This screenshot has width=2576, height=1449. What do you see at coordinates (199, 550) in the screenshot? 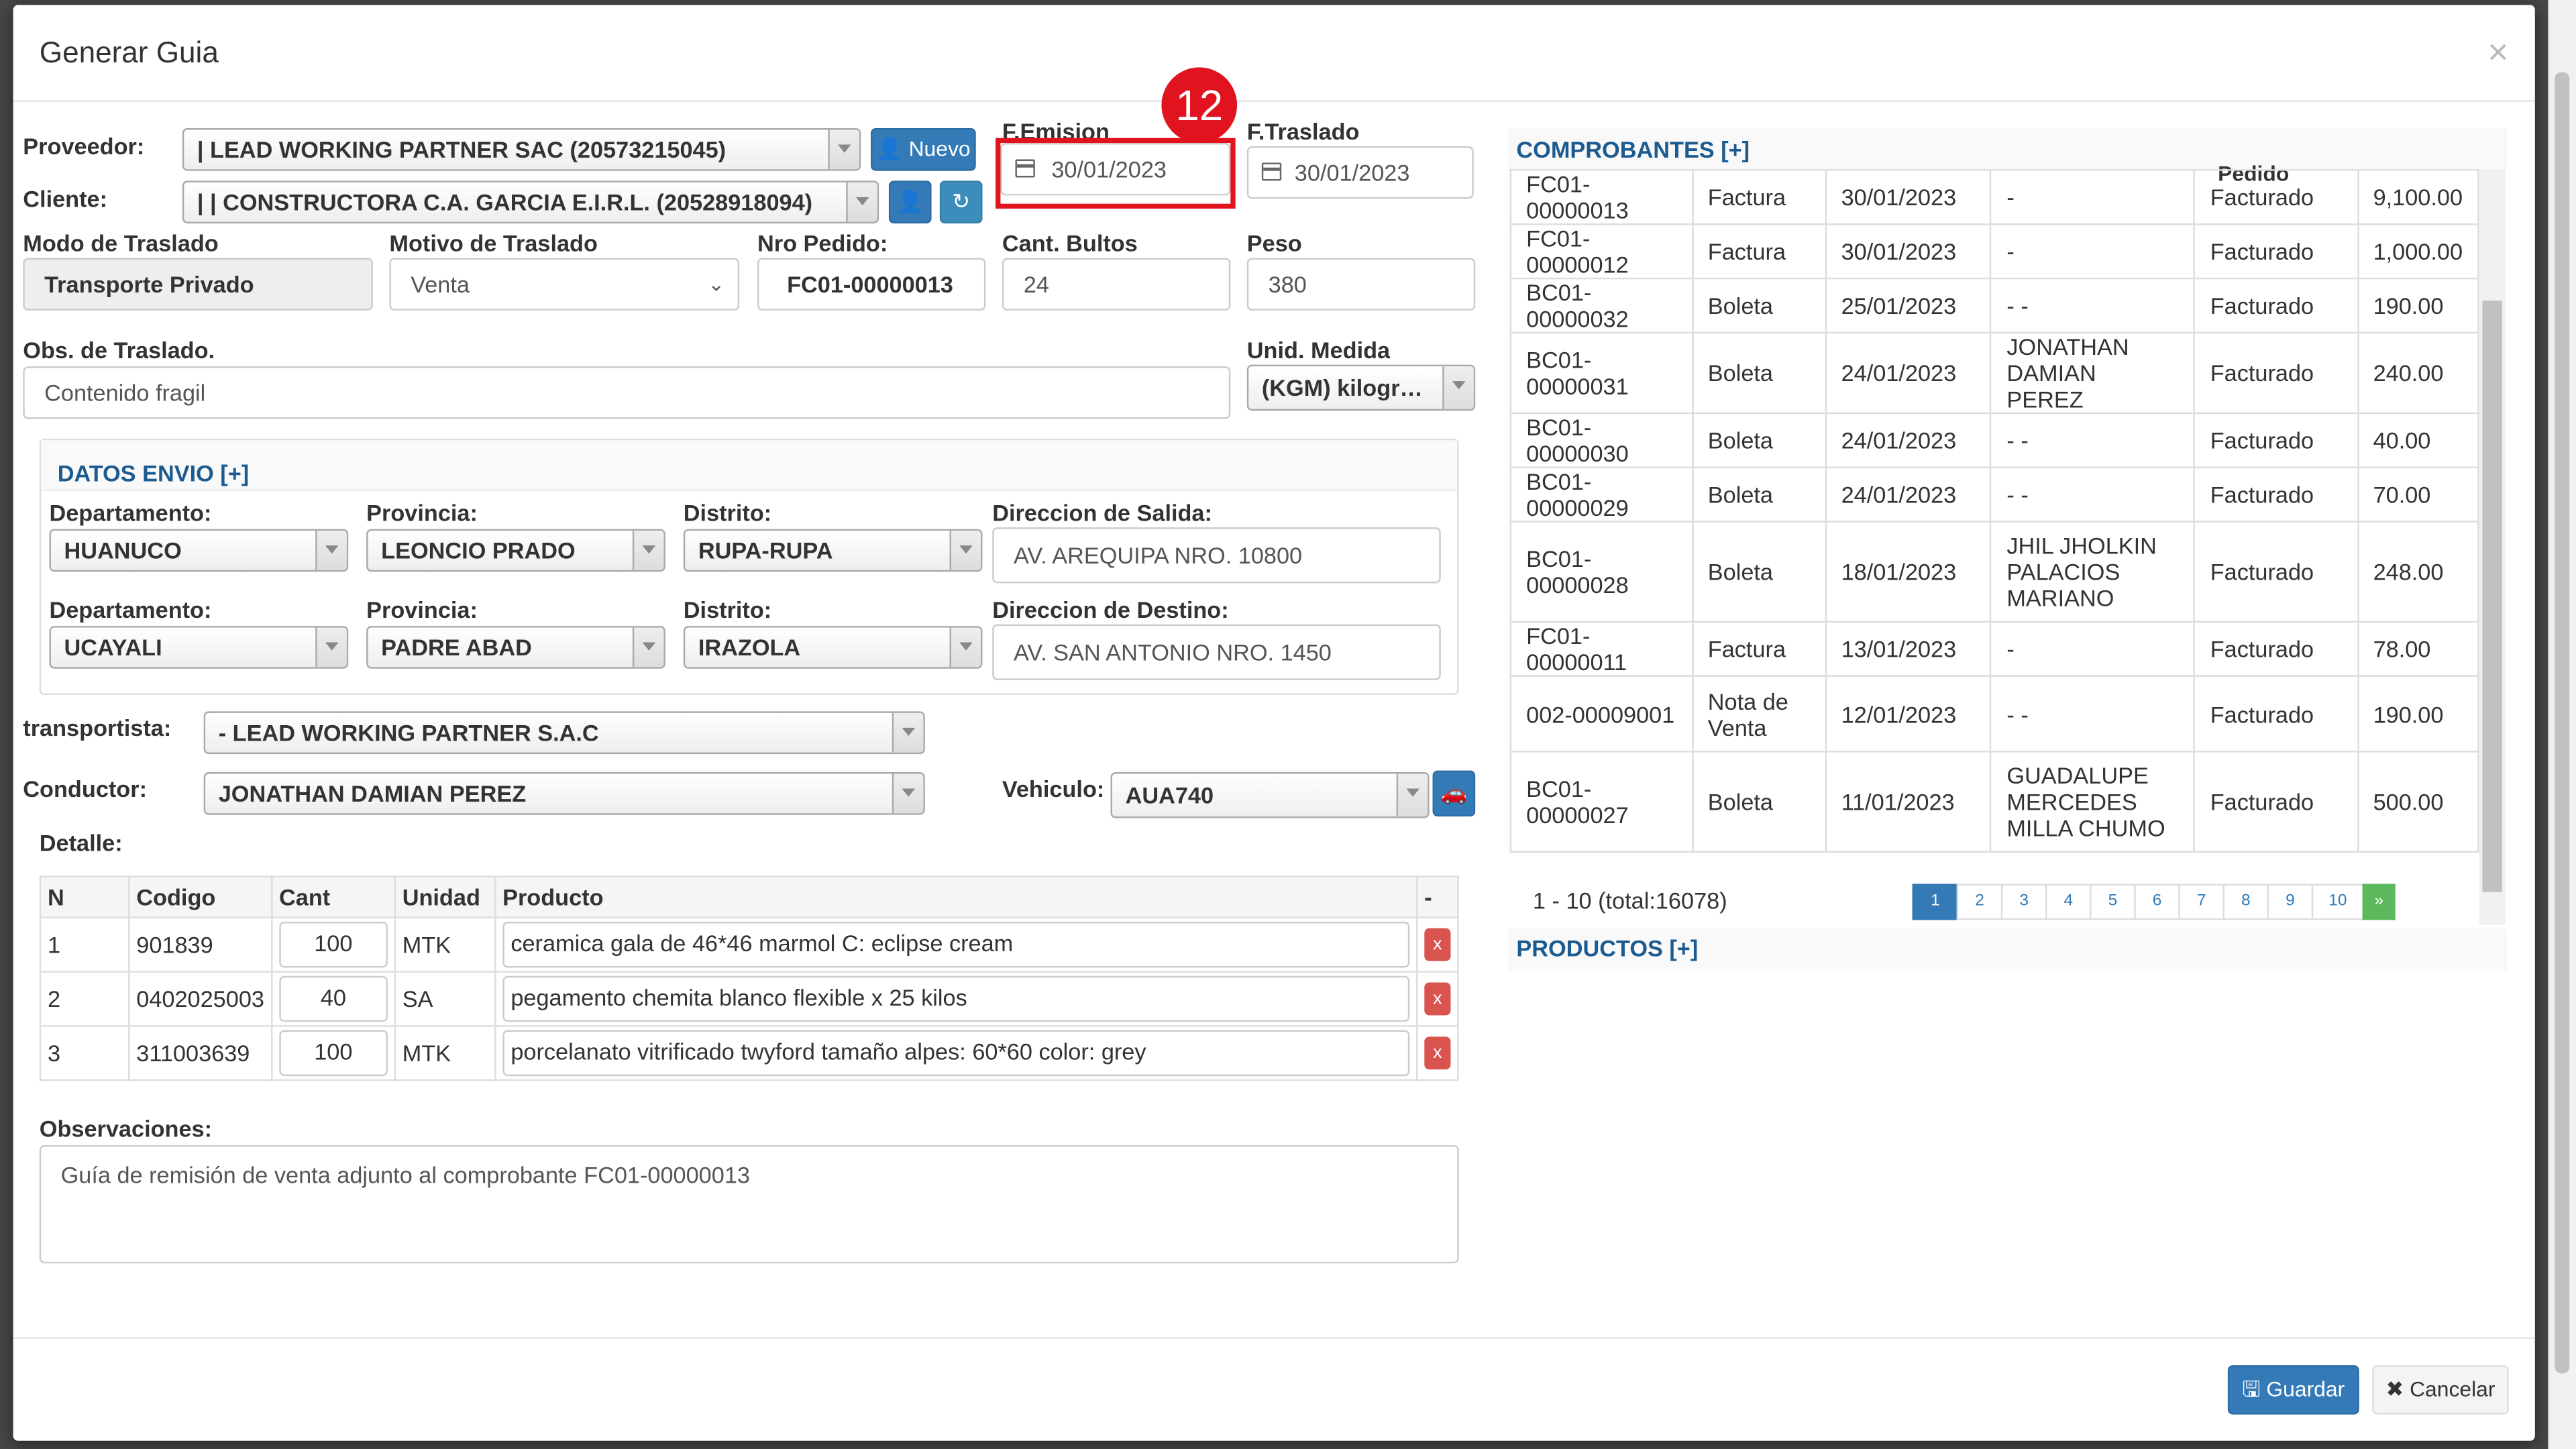
I see `origen-departamento-select: HUANUCO` at bounding box center [199, 550].